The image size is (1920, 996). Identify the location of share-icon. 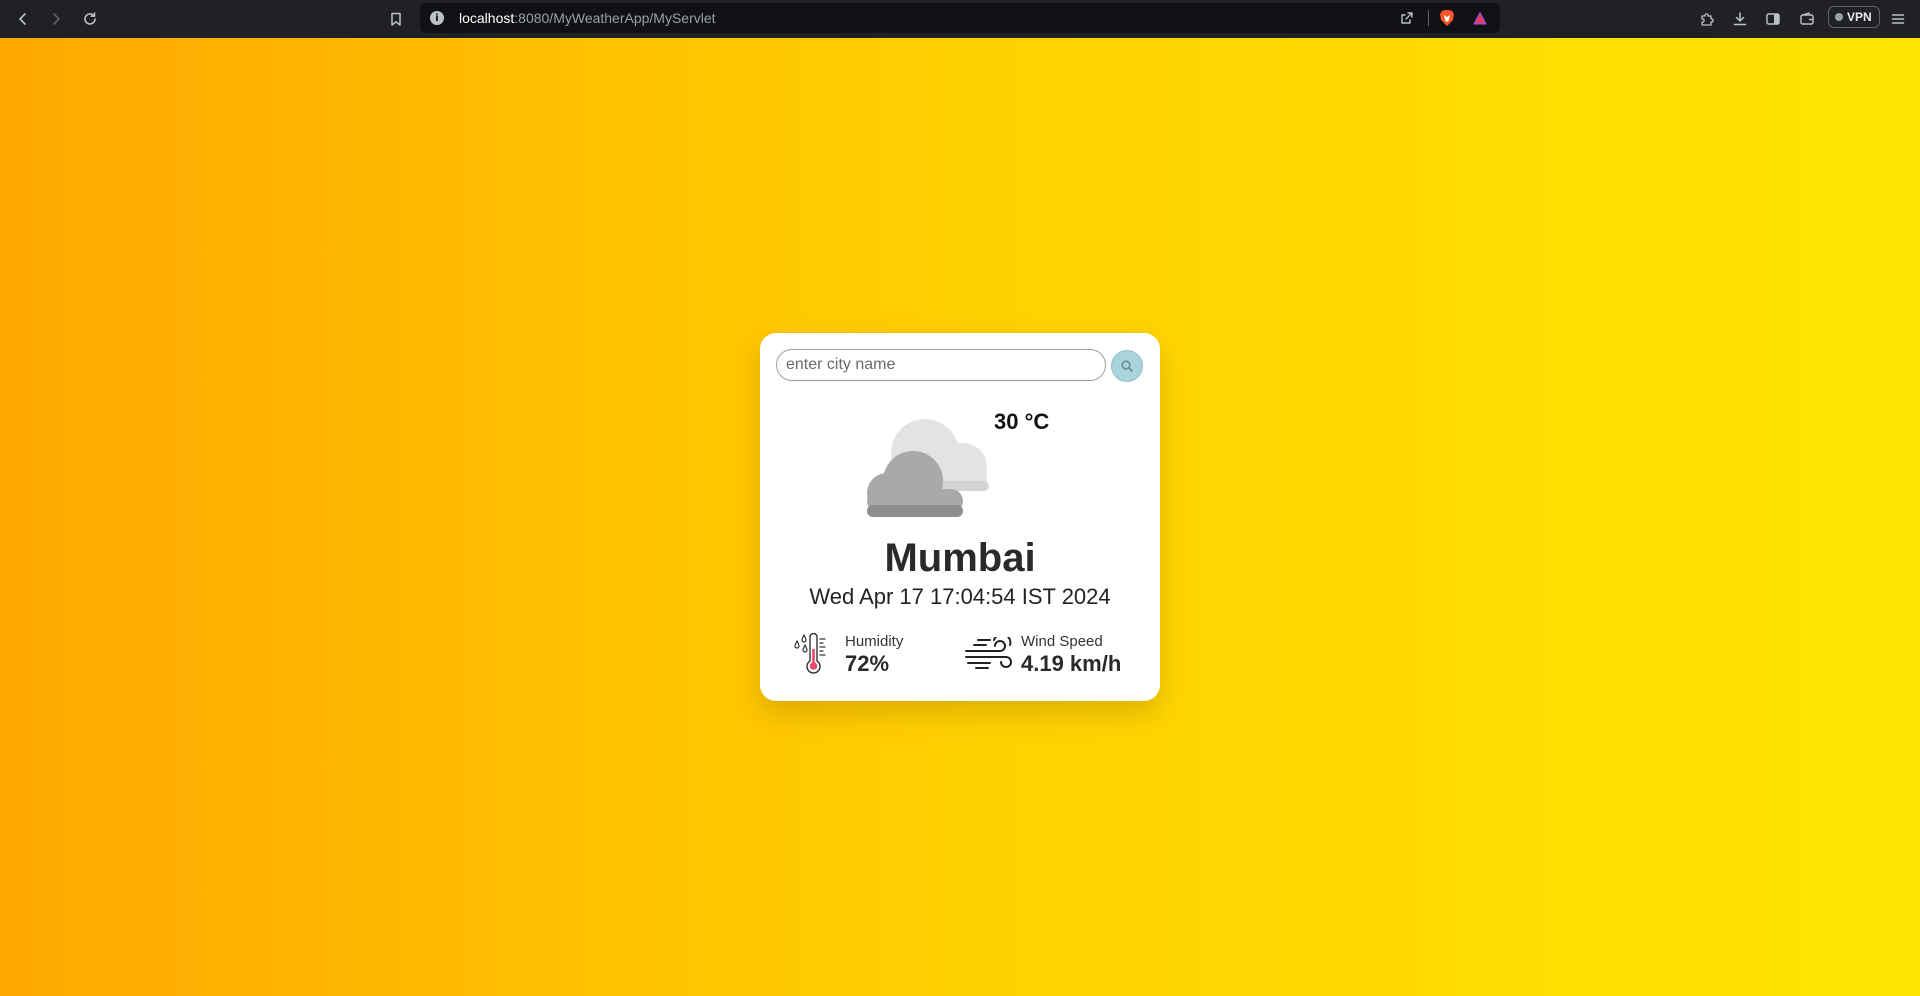
(1407, 18).